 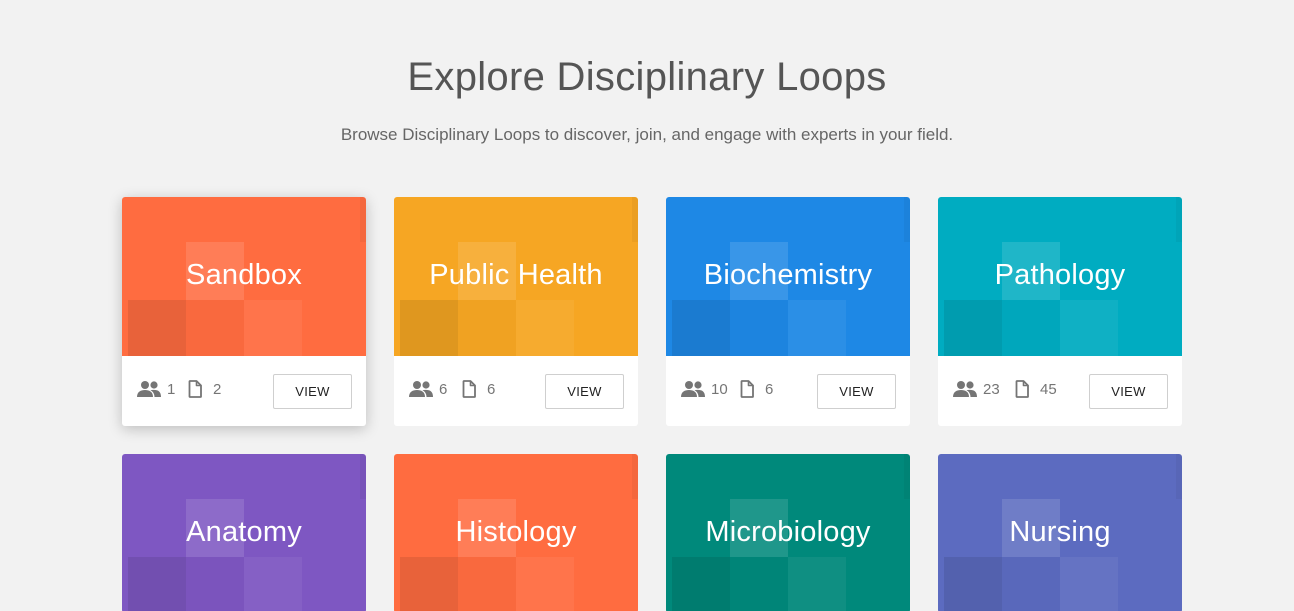 What do you see at coordinates (788, 391) in the screenshot?
I see `card-footer: 10 6 VIEW` at bounding box center [788, 391].